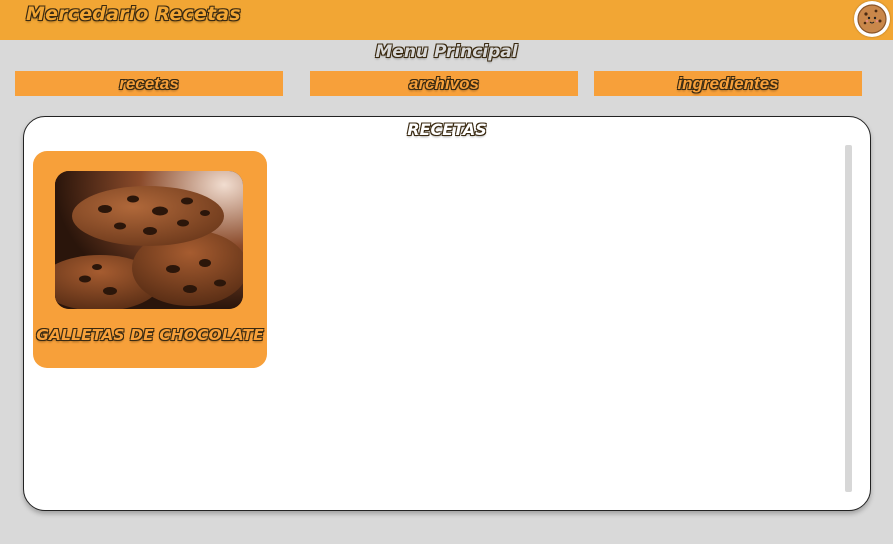  Describe the element at coordinates (444, 83) in the screenshot. I see `nav-button-archivos: archivos` at that location.